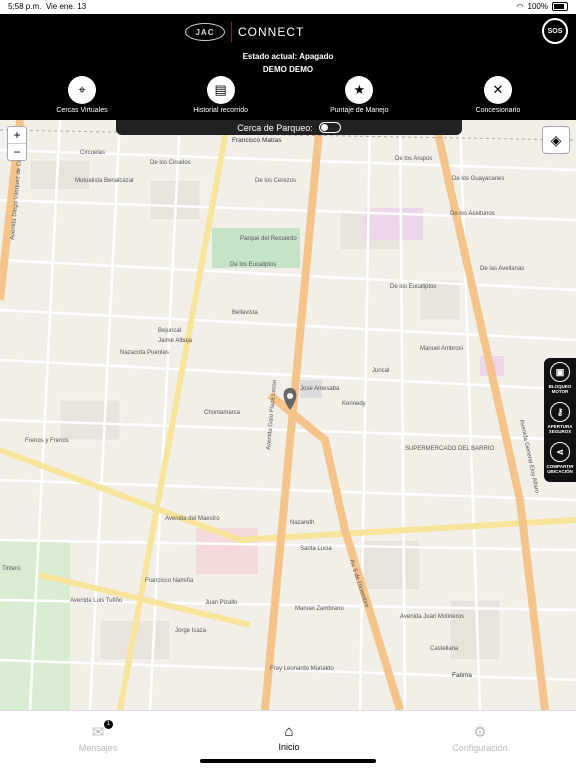 This screenshot has width=576, height=769. Describe the element at coordinates (480, 748) in the screenshot. I see `tab-label: Configuración` at that location.